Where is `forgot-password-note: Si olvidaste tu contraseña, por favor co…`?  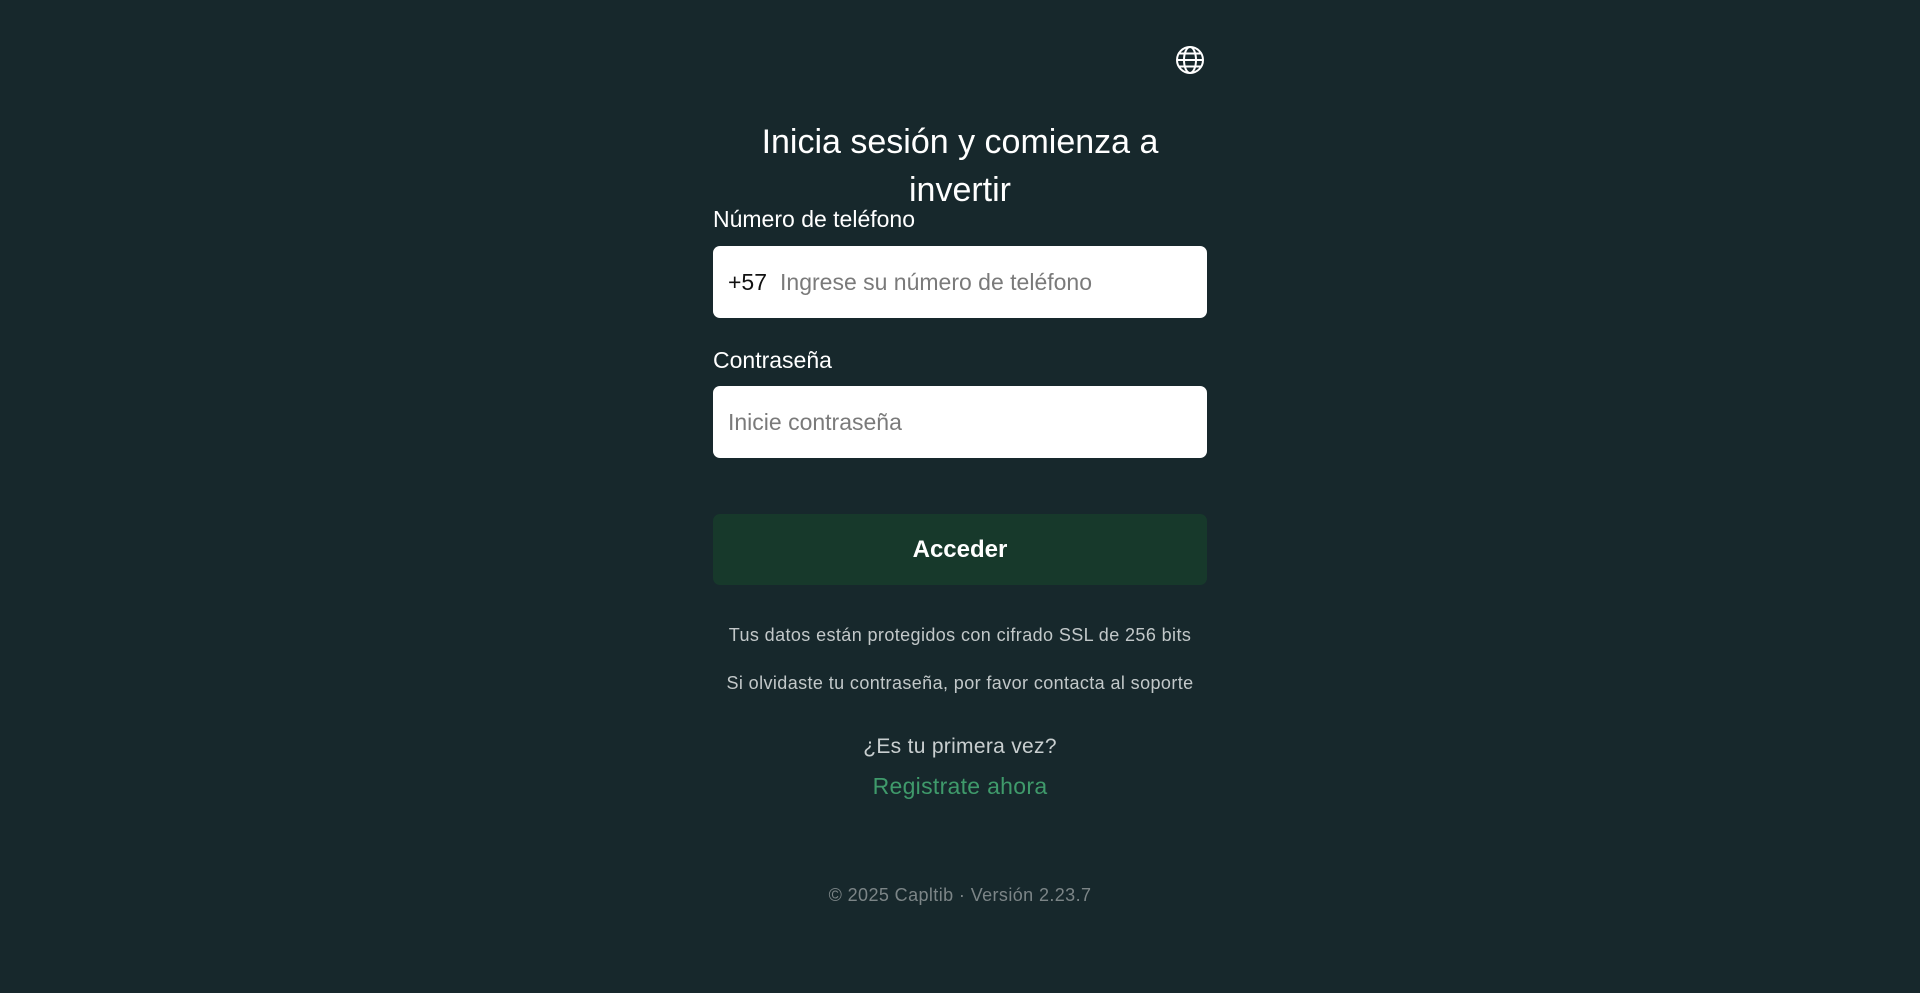
forgot-password-note: Si olvidaste tu contraseña, por favor co… is located at coordinates (960, 683).